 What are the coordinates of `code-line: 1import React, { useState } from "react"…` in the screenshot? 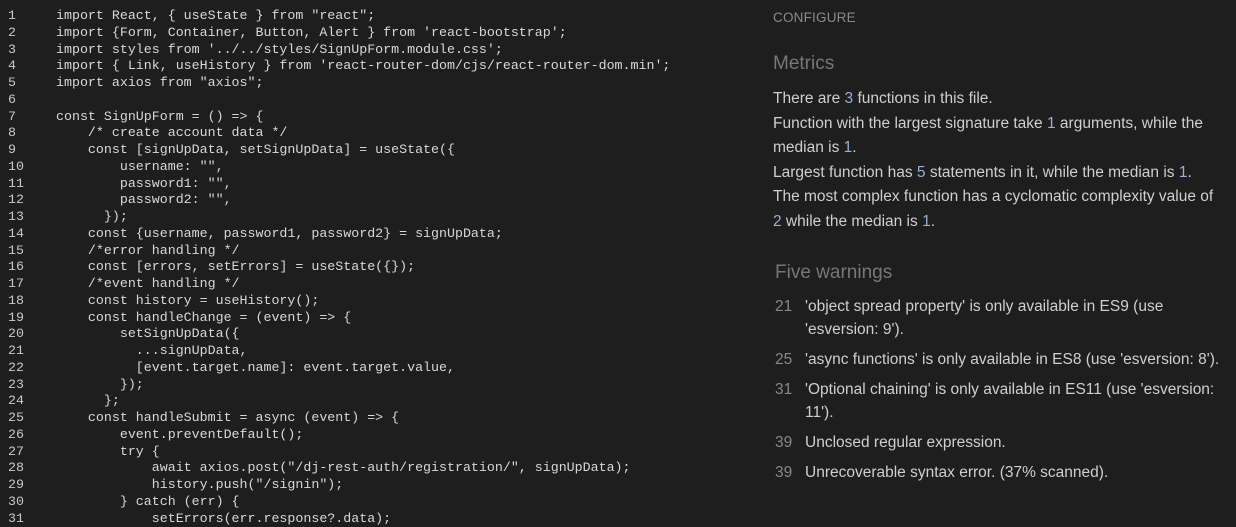 It's located at (370, 16).